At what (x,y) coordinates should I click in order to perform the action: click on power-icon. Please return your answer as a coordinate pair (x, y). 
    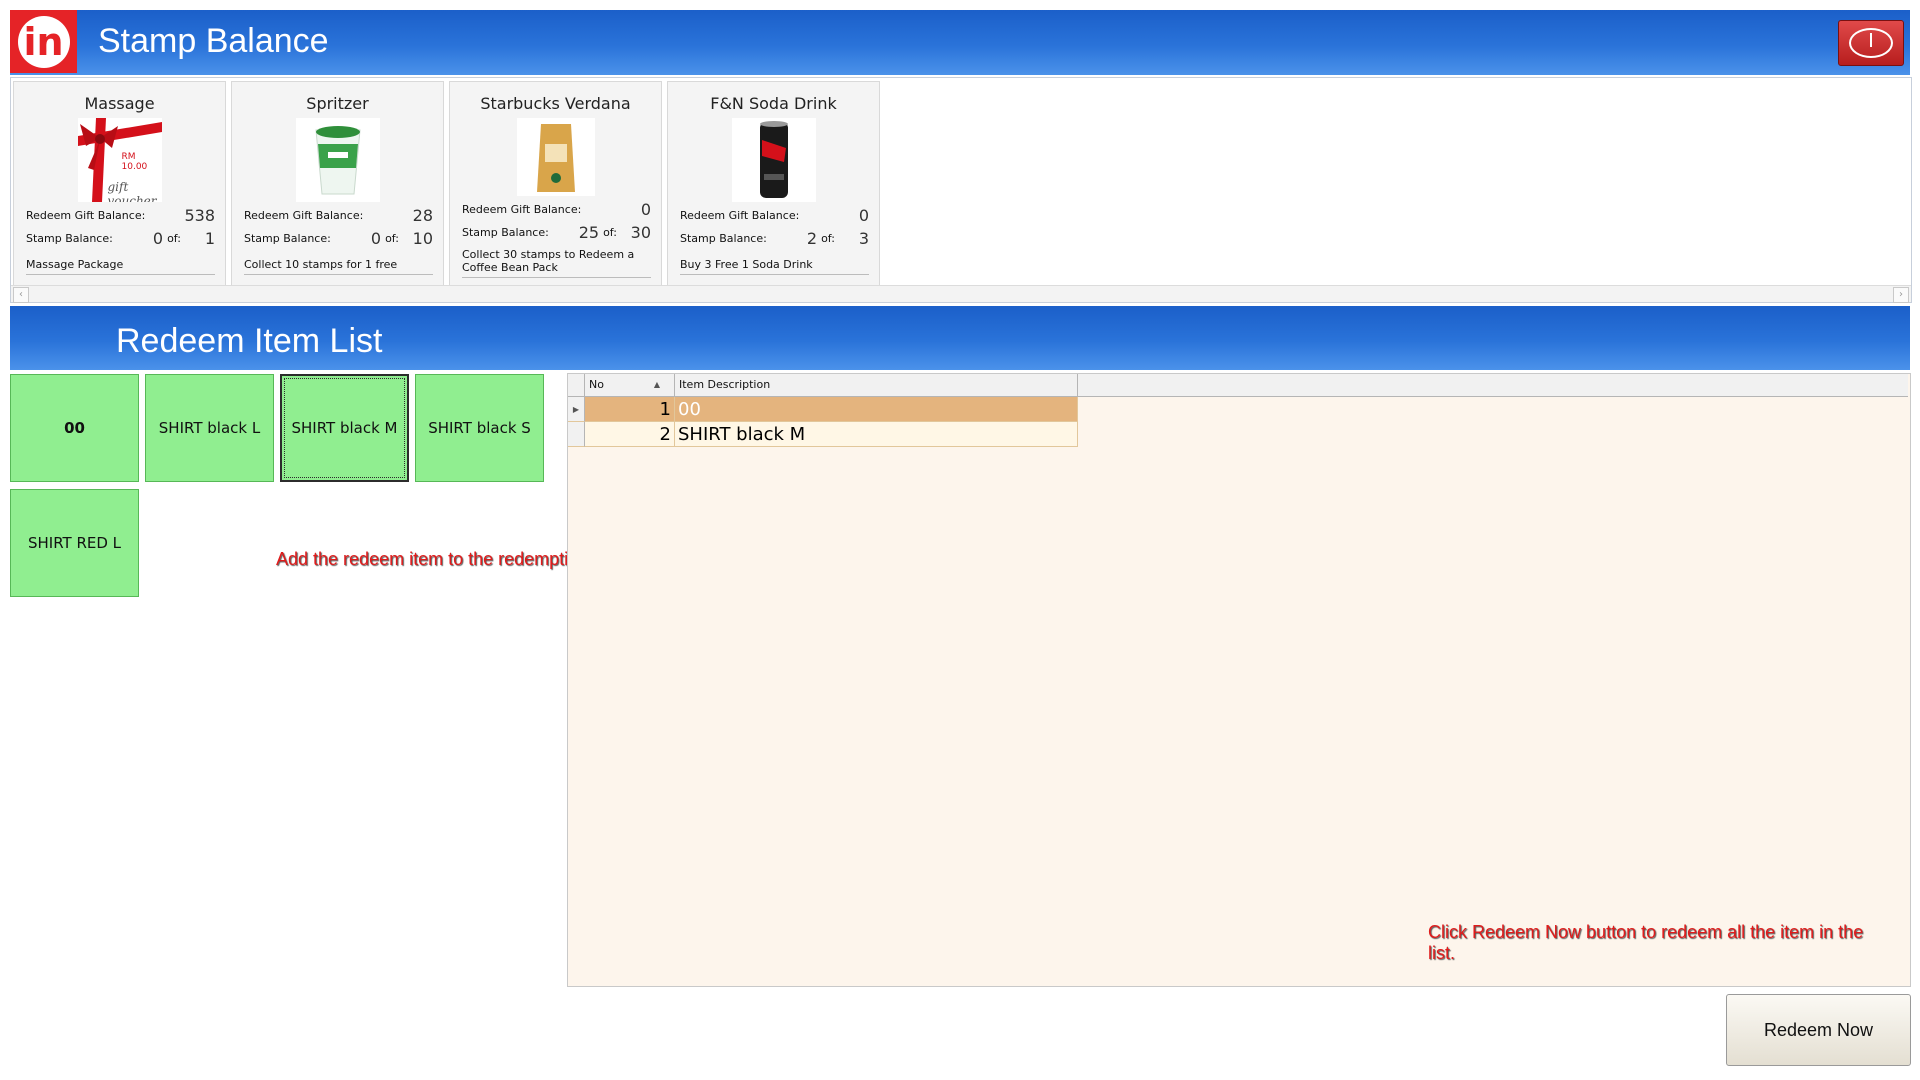
    Looking at the image, I should click on (1871, 43).